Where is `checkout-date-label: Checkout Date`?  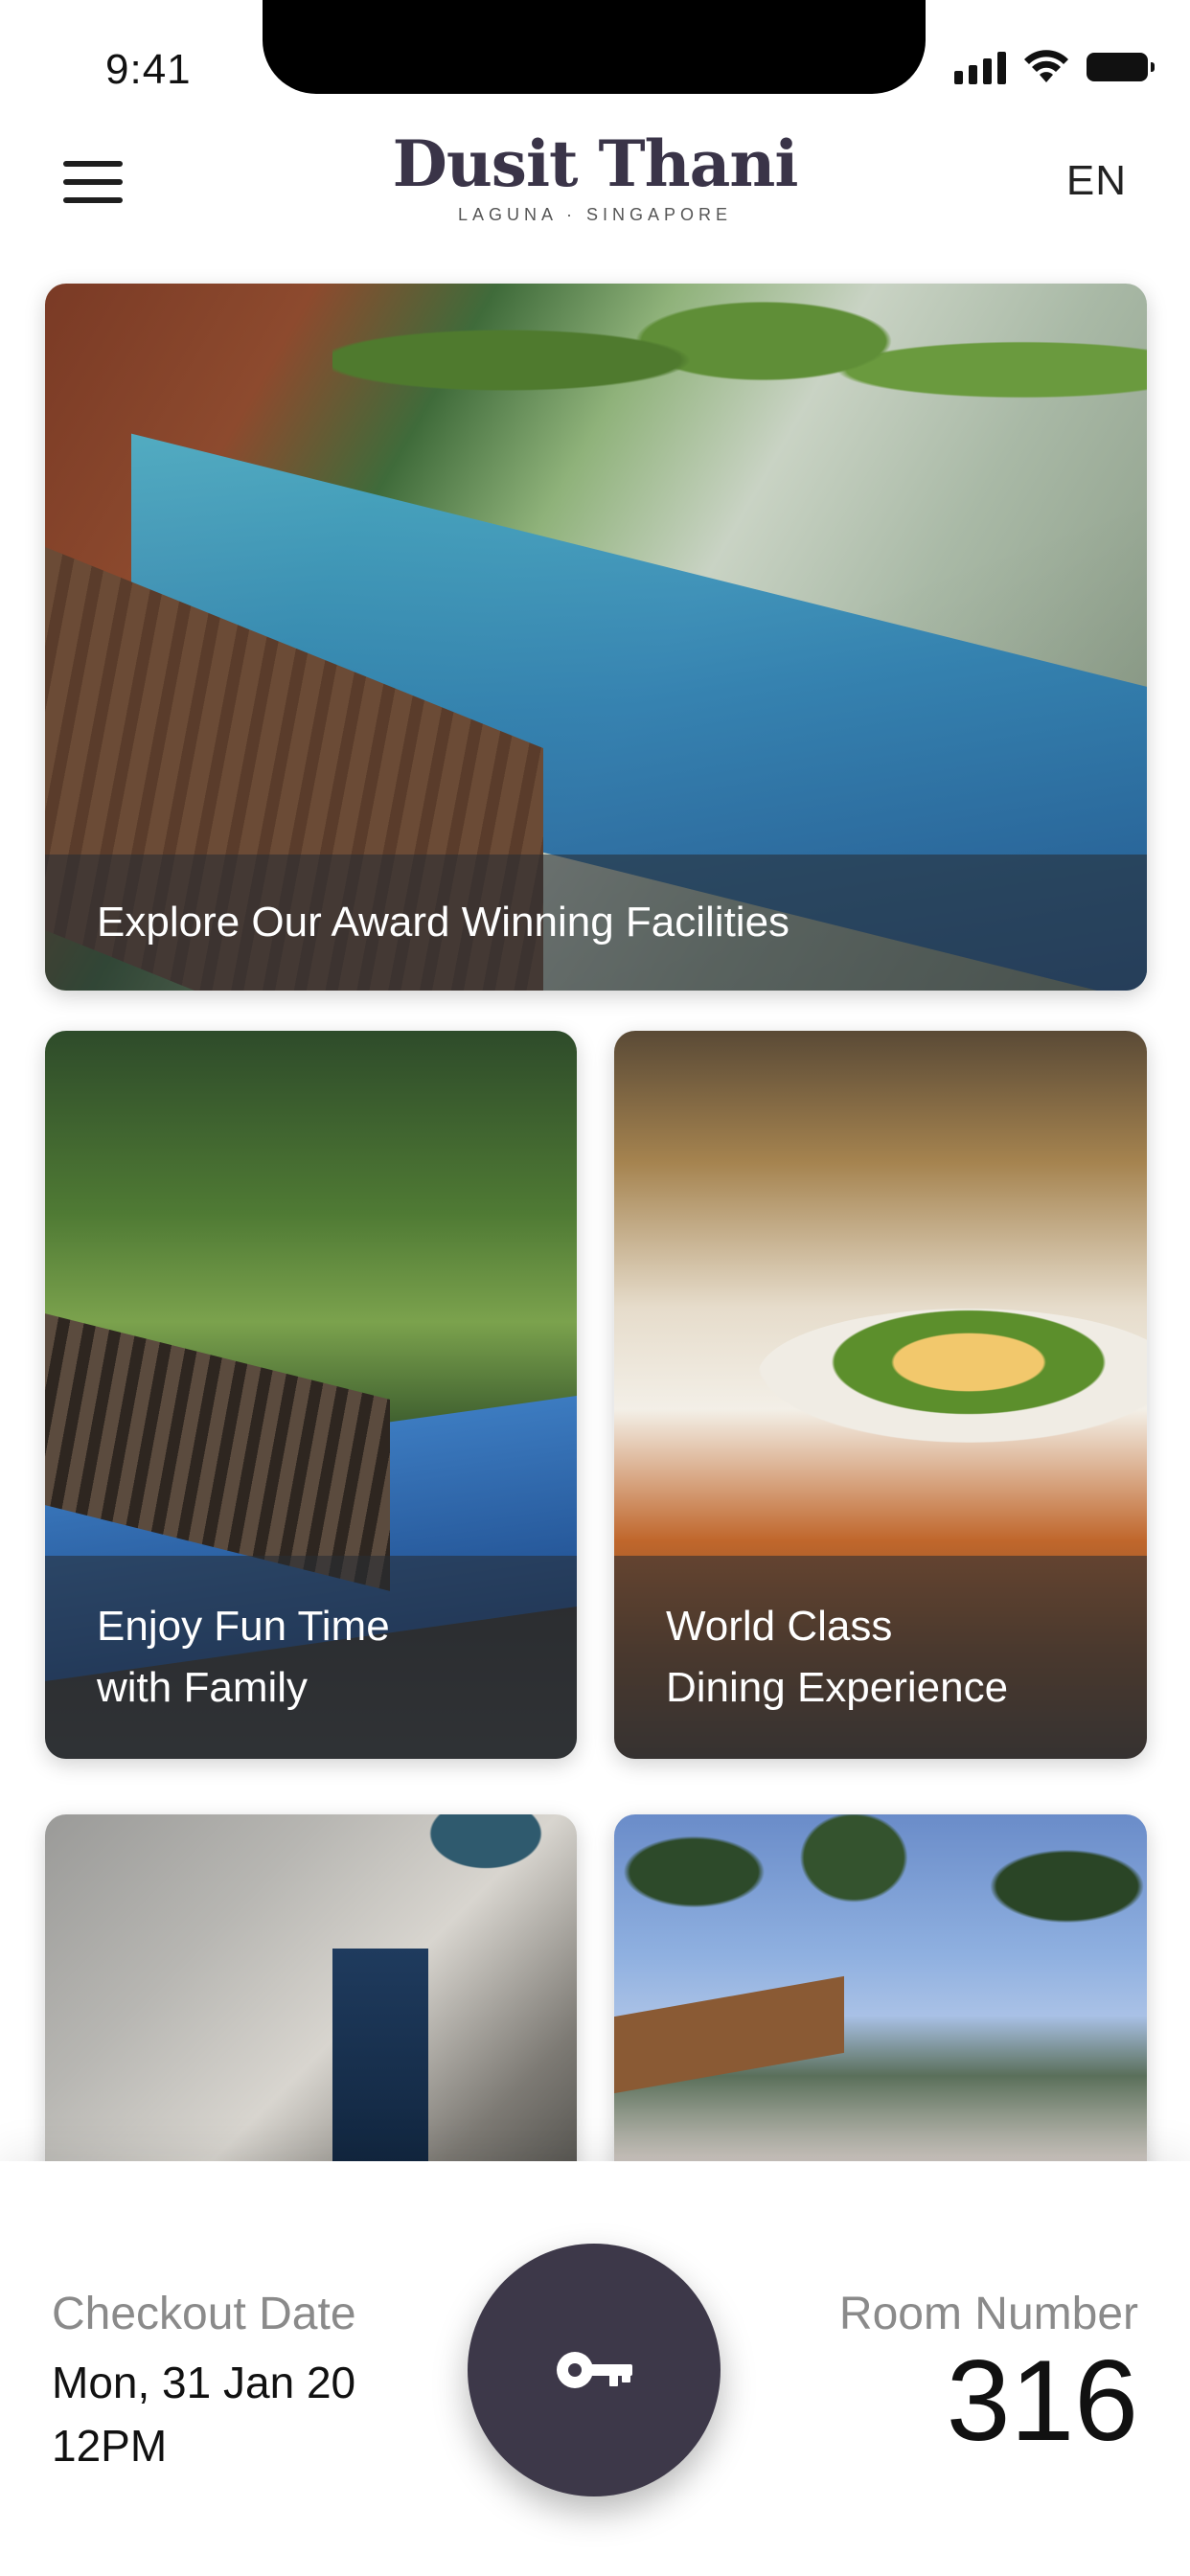 checkout-date-label: Checkout Date is located at coordinates (204, 2314).